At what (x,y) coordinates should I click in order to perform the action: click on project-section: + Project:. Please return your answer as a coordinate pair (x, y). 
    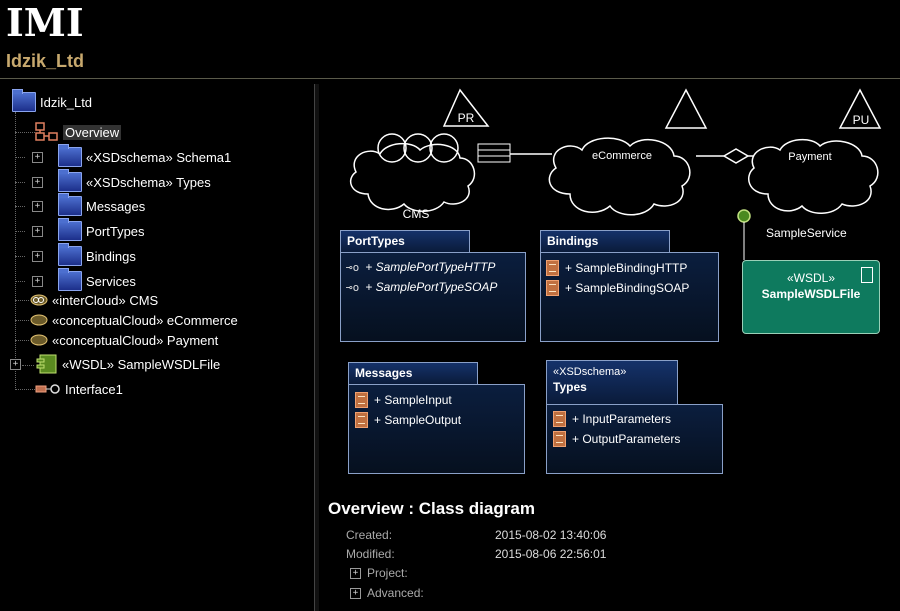
    Looking at the image, I should click on (379, 573).